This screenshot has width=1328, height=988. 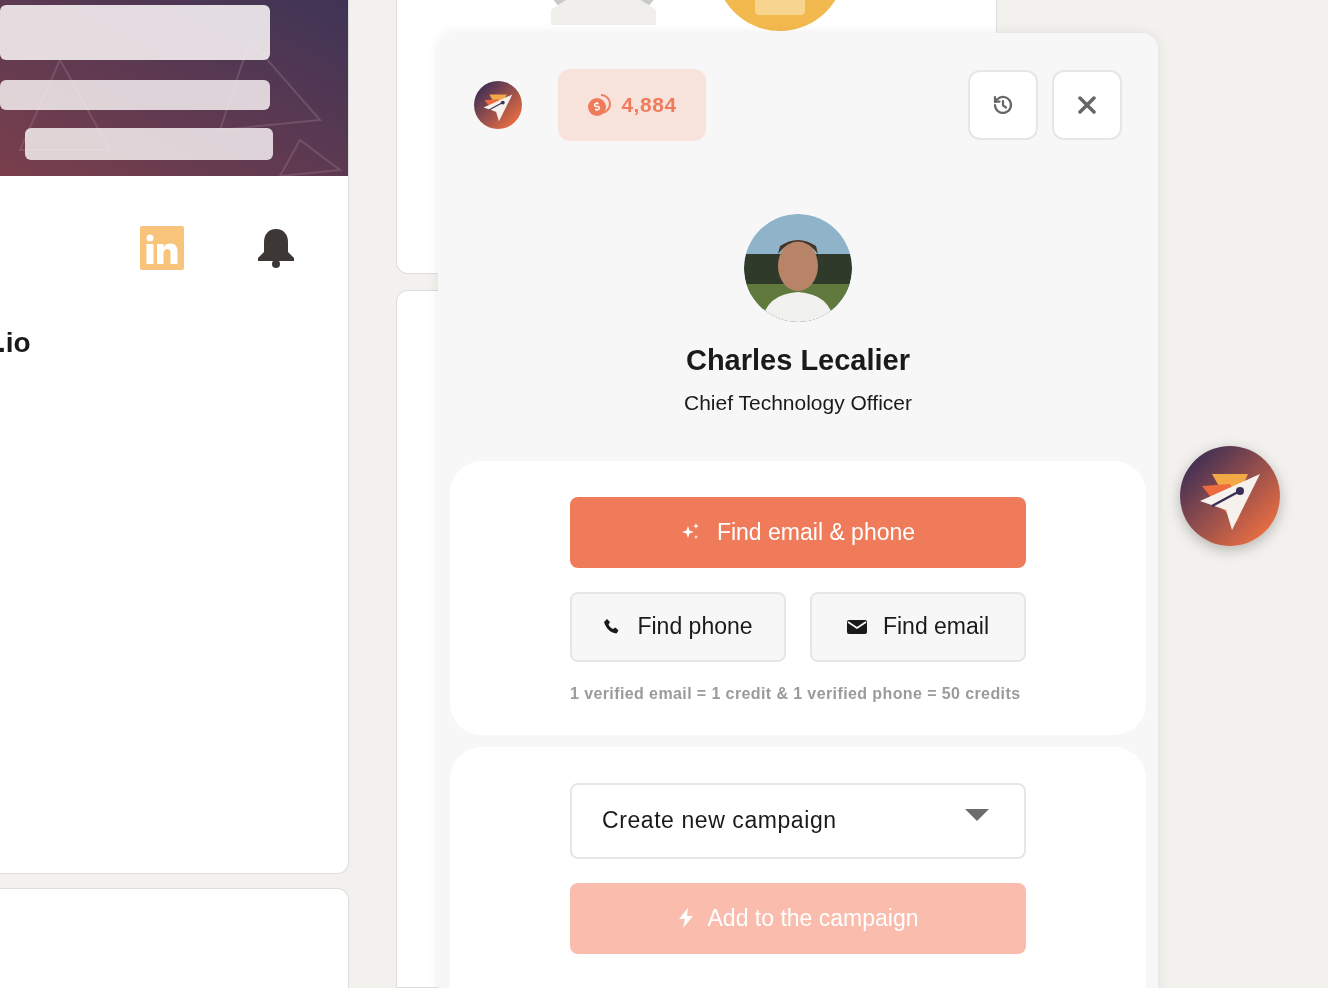 I want to click on caret-icon, so click(x=977, y=814).